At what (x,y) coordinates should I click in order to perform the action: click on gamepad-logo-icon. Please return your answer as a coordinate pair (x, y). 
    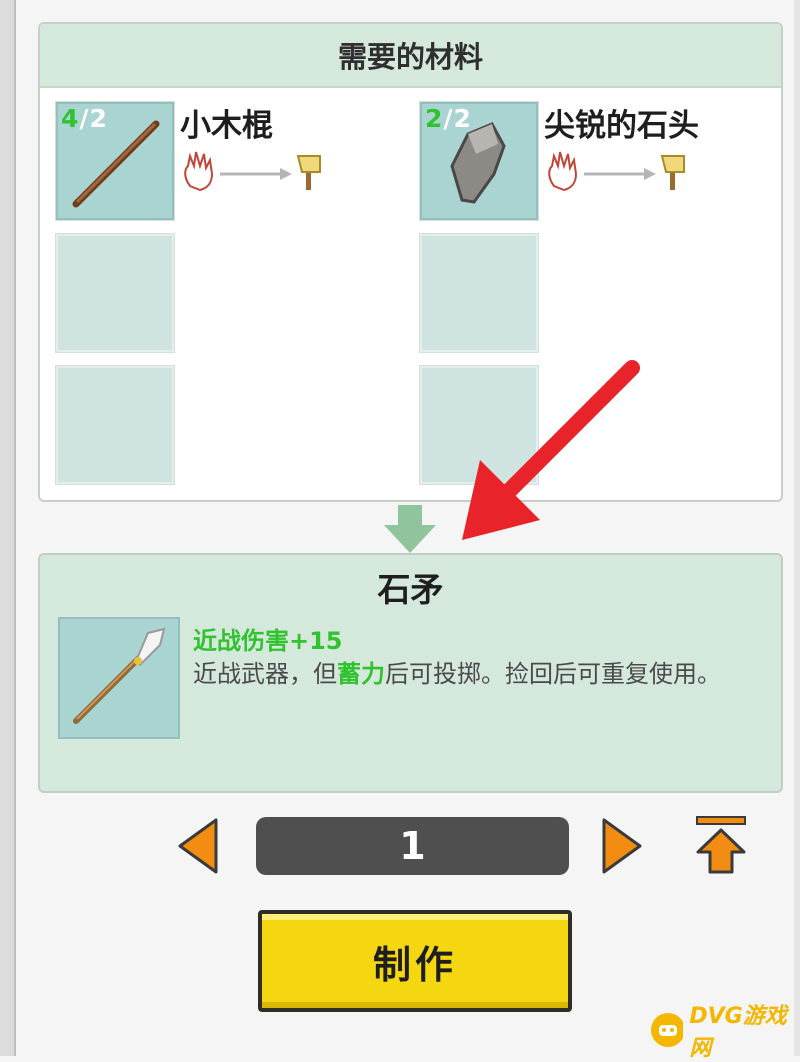
    Looking at the image, I should click on (667, 1030).